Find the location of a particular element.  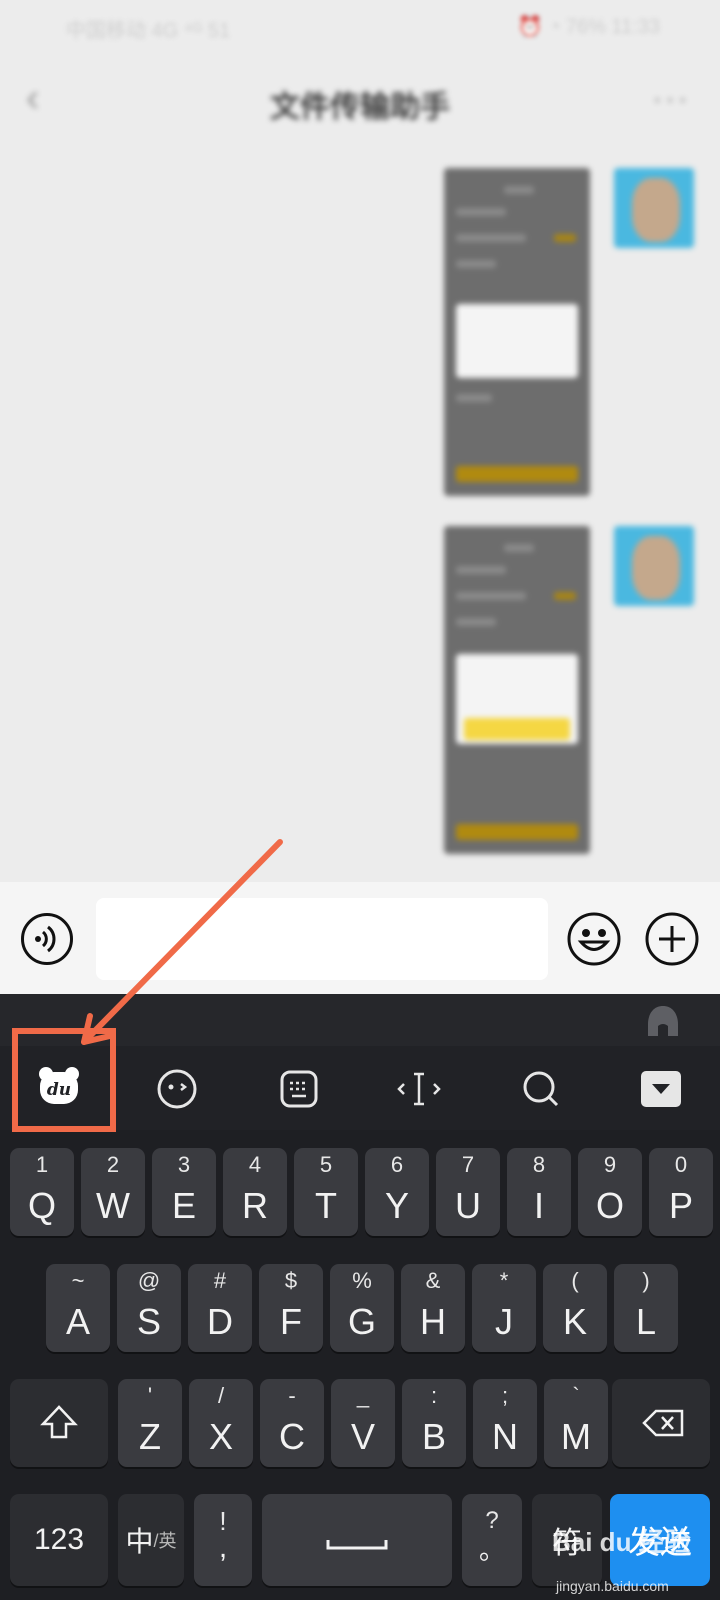

key-h: & H is located at coordinates (433, 1308).